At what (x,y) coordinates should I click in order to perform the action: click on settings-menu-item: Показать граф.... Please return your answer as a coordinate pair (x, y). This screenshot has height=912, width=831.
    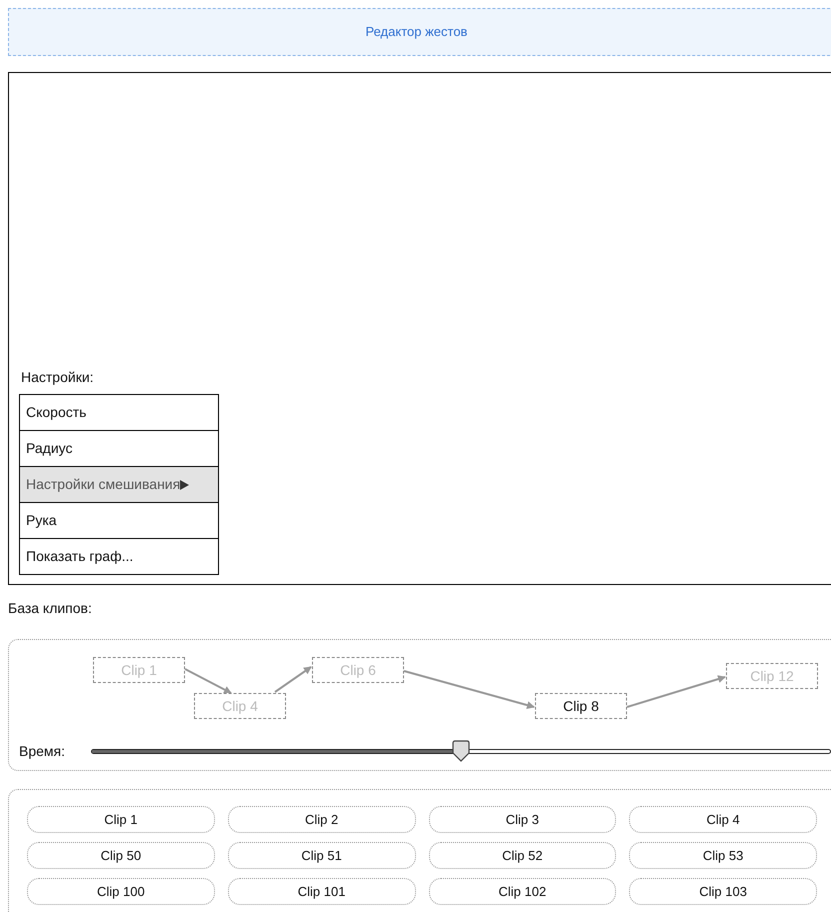
    Looking at the image, I should click on (119, 556).